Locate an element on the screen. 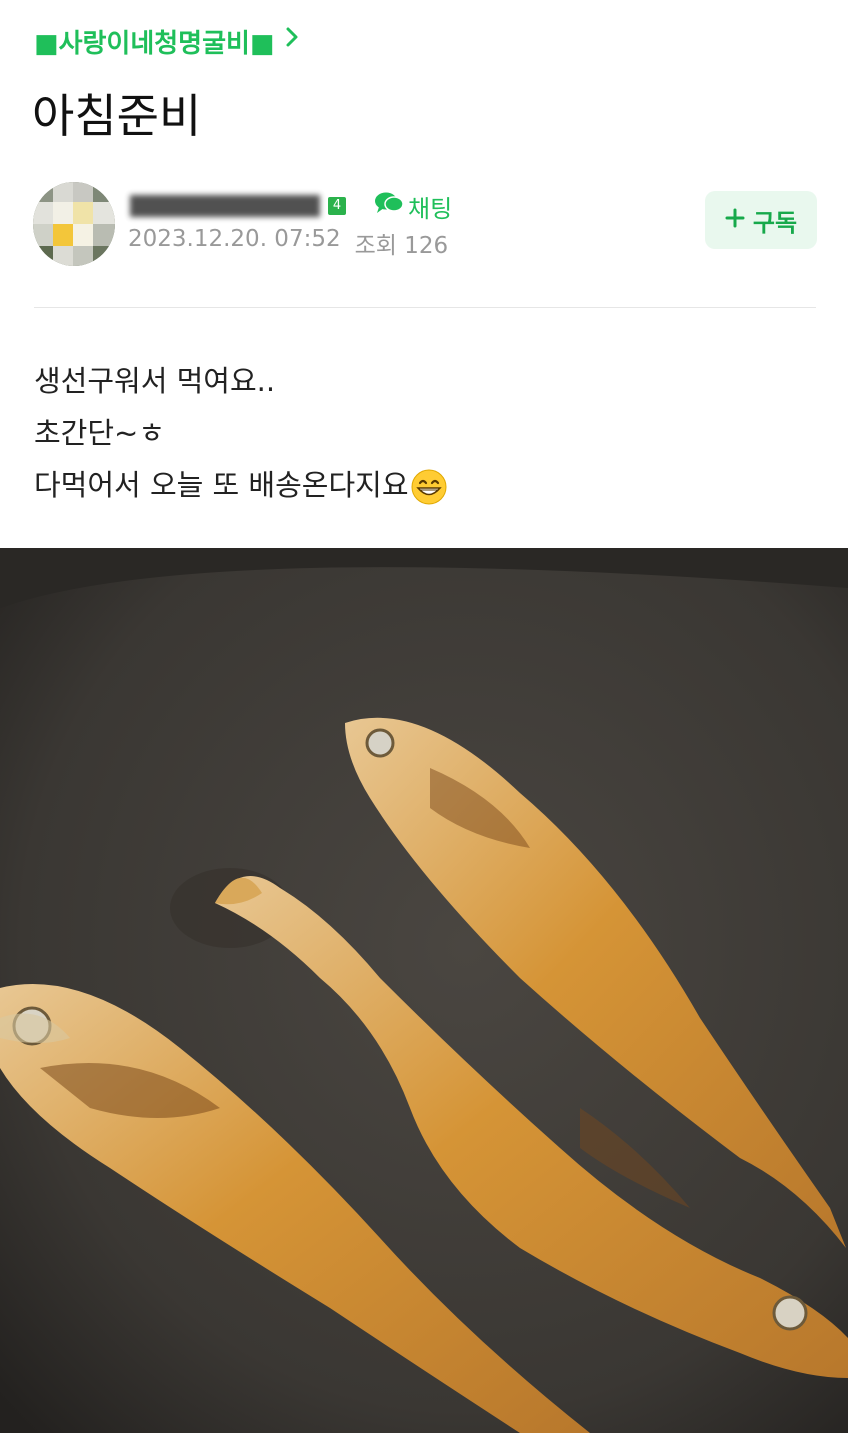 This screenshot has width=848, height=1439. chat-bubble-icon is located at coordinates (389, 206).